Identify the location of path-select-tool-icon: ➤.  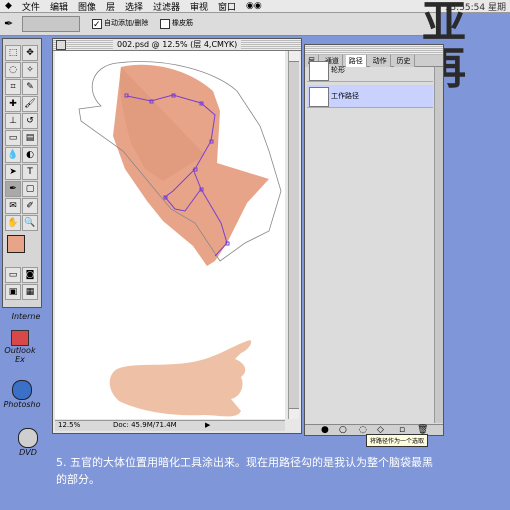
(13, 172).